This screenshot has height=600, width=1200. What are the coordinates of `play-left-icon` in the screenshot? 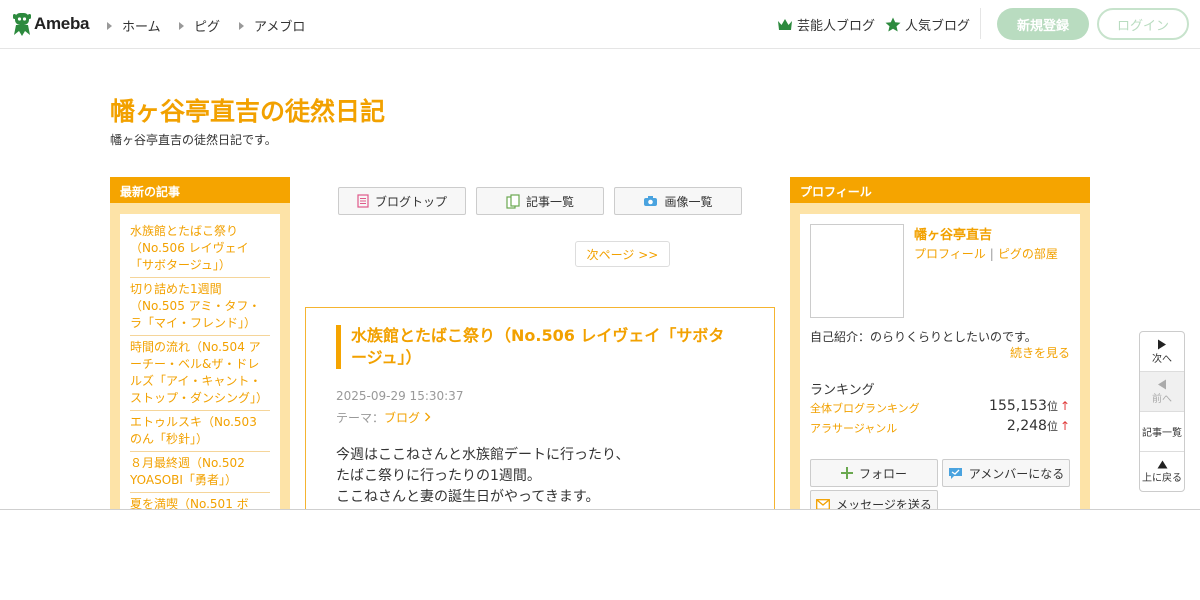 It's located at (1162, 384).